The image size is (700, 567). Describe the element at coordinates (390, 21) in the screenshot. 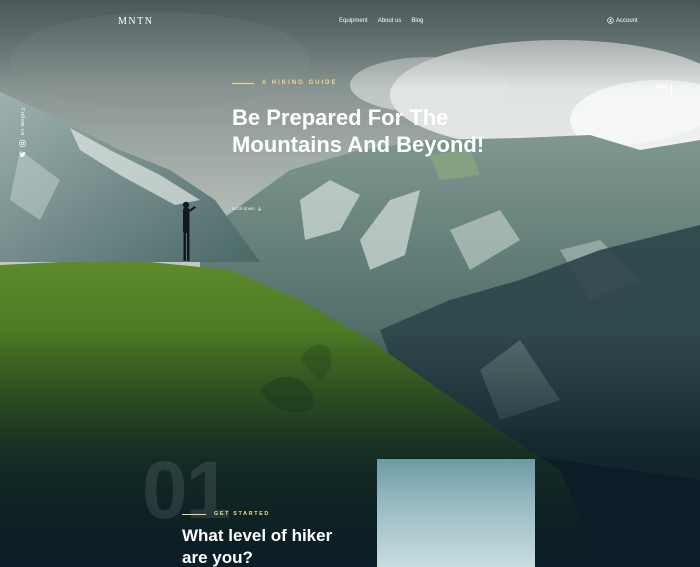

I see `nav-link-about-us: About us` at that location.